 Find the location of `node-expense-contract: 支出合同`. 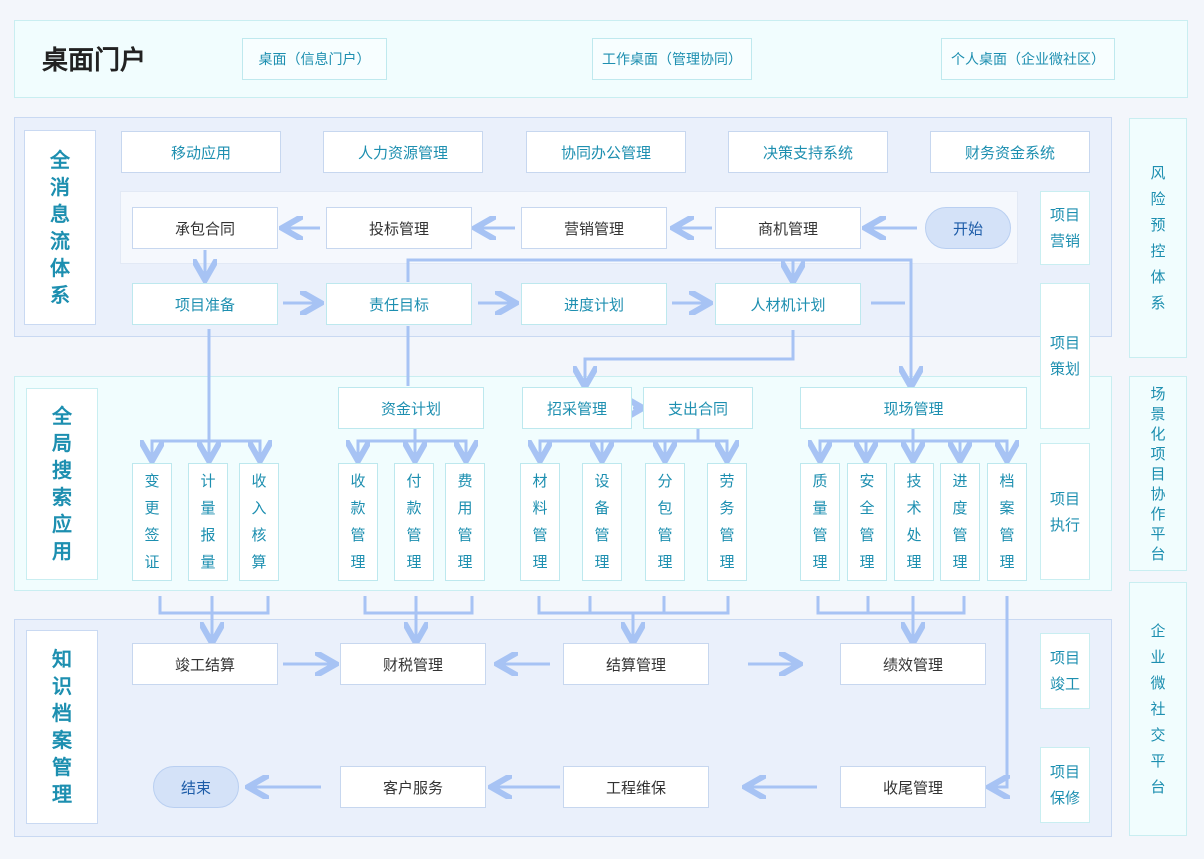

node-expense-contract: 支出合同 is located at coordinates (698, 408).